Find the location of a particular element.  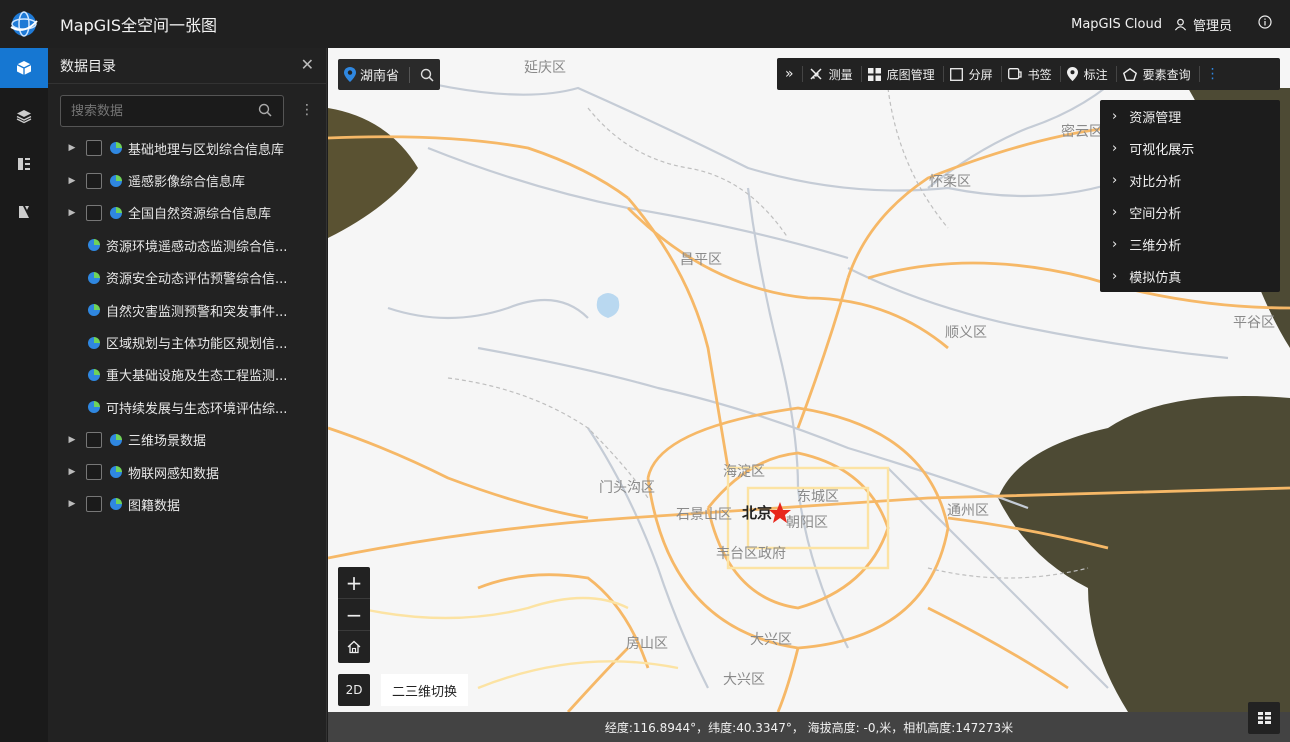

bookmark-button: 书签 is located at coordinates (1034, 74).